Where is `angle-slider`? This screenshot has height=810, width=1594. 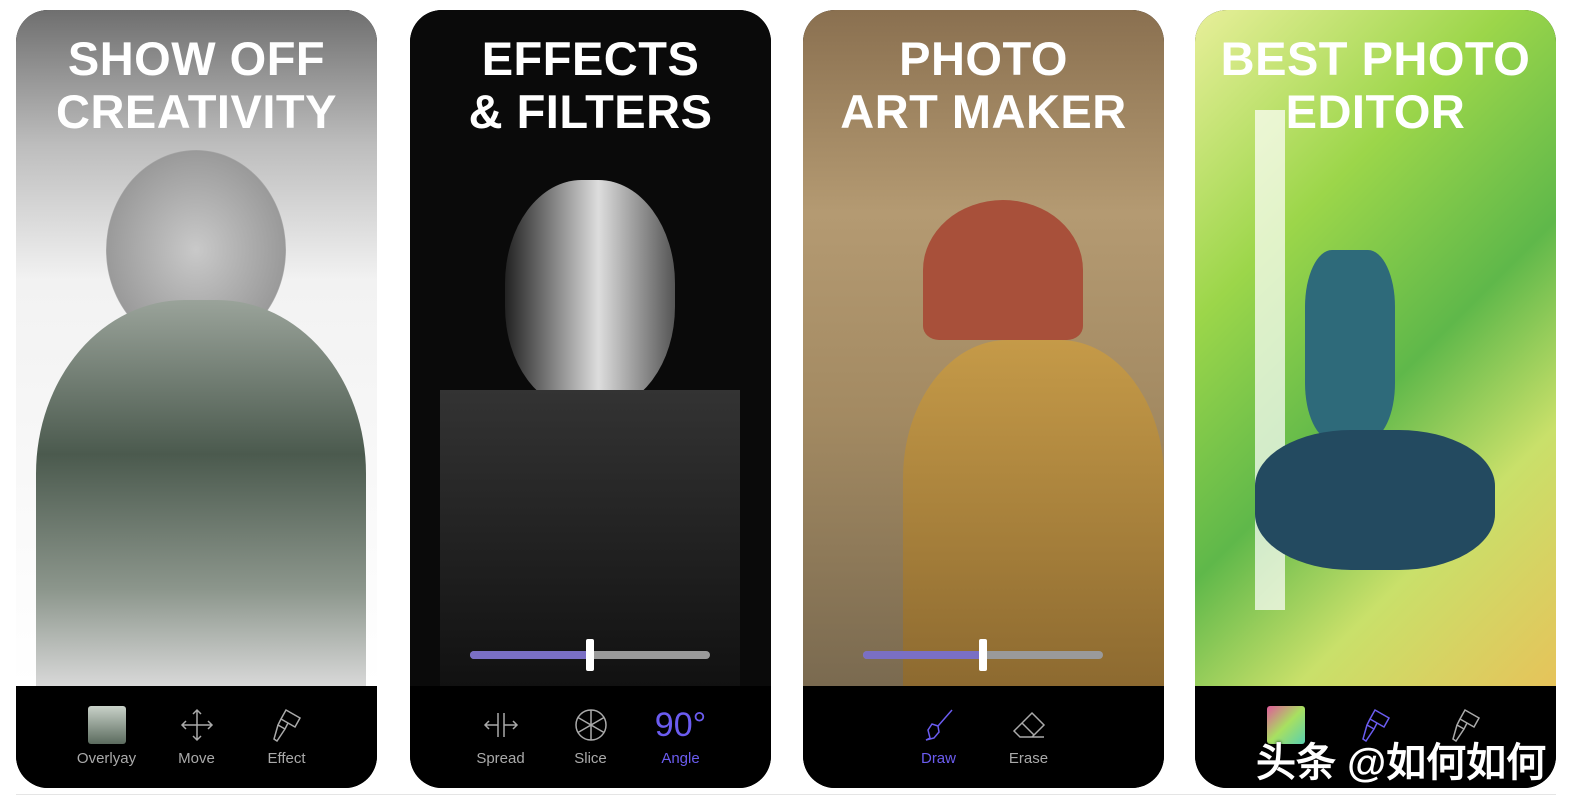
angle-slider is located at coordinates (590, 655).